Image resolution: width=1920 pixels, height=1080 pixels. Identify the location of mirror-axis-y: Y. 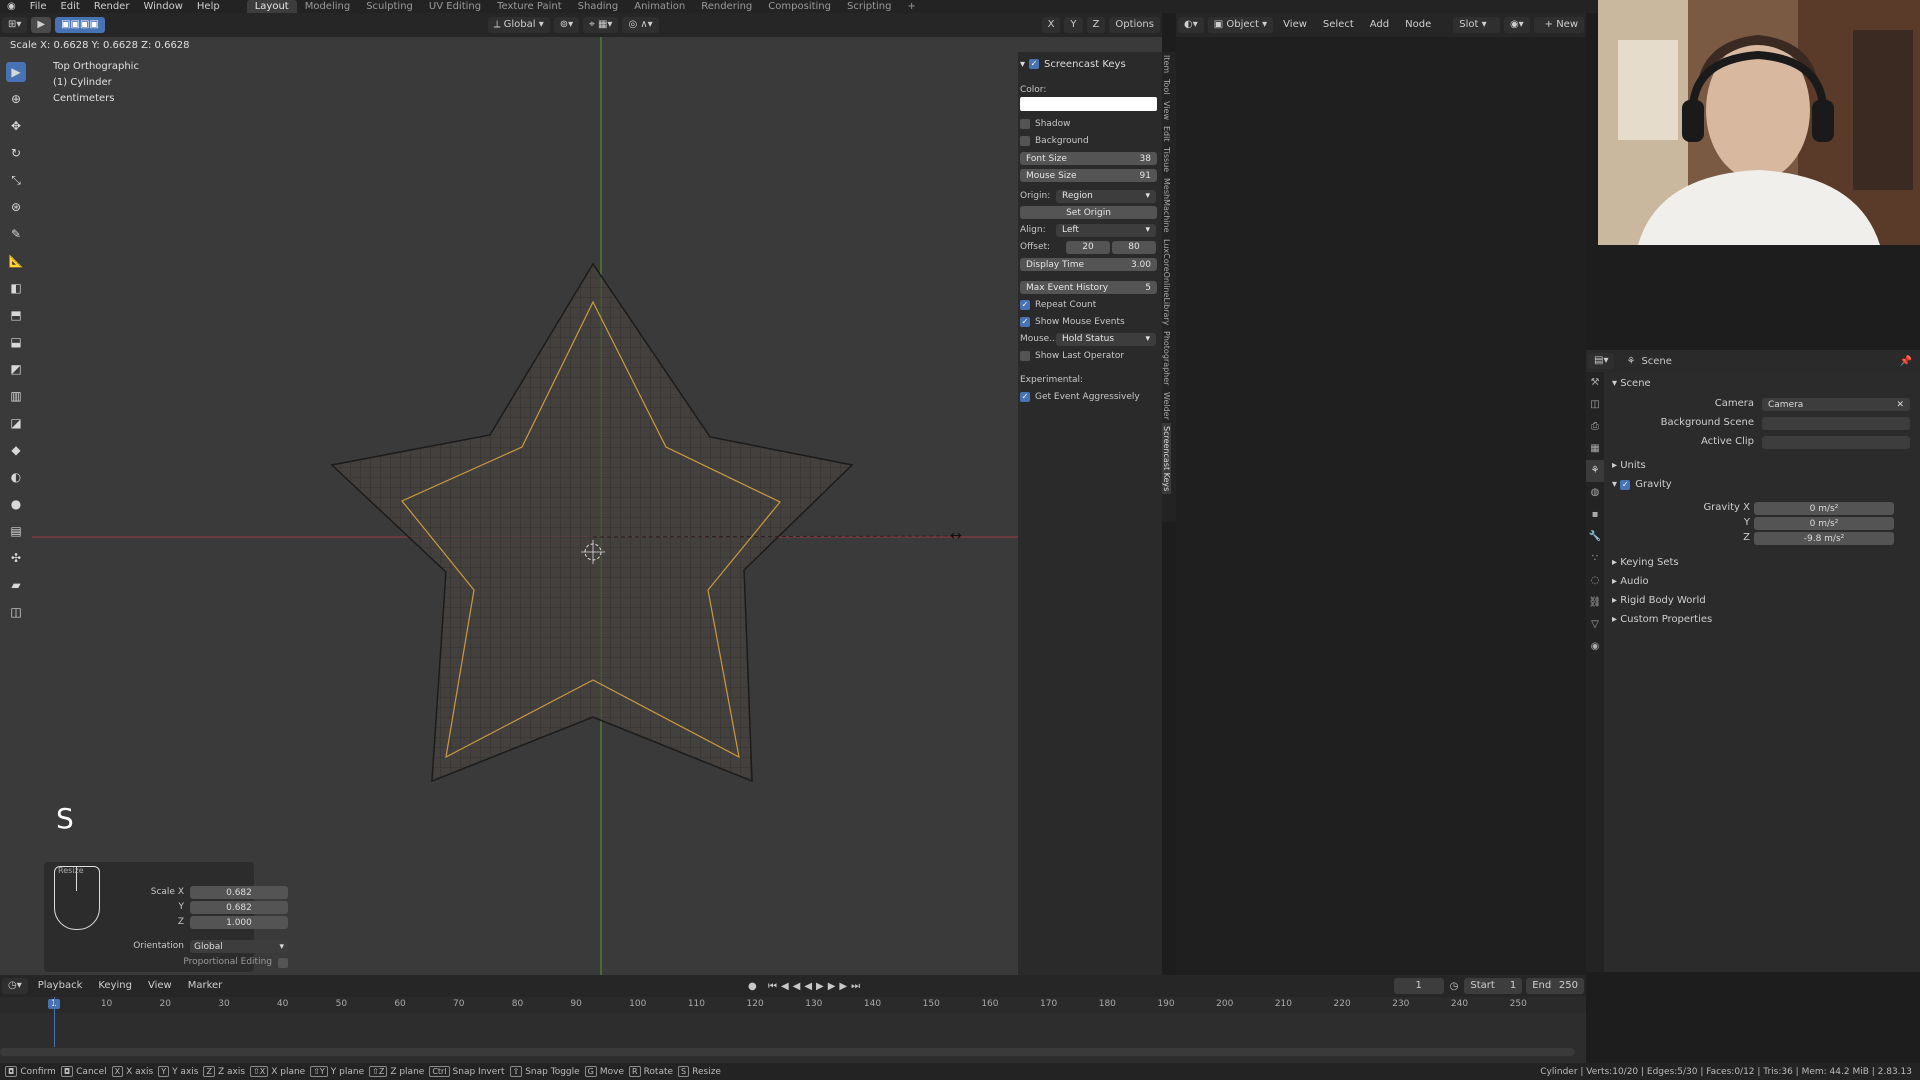
(1073, 25).